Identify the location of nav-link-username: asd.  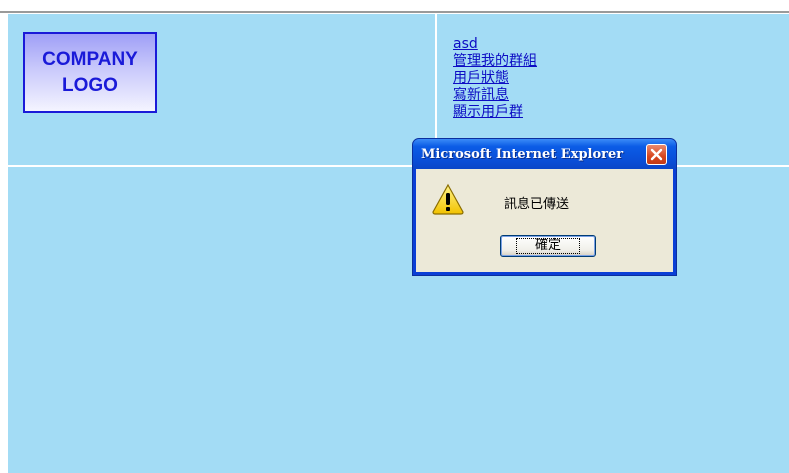
(495, 44).